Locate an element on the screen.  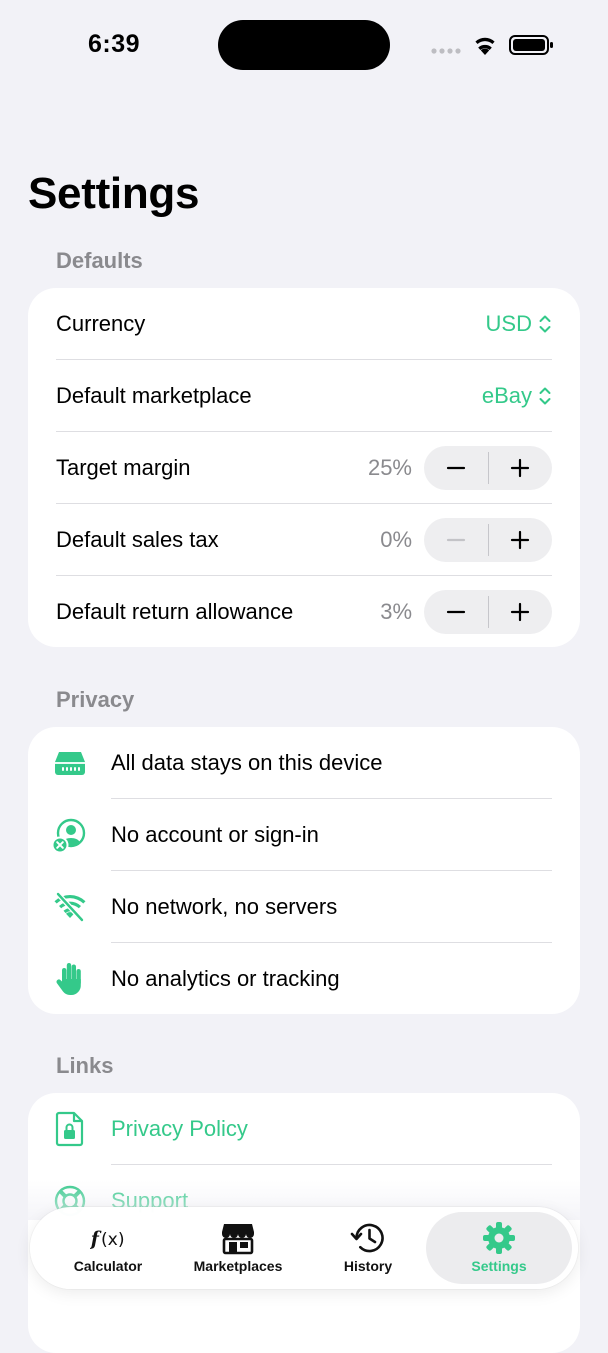
status-bar: 6:39 is located at coordinates (304, 45).